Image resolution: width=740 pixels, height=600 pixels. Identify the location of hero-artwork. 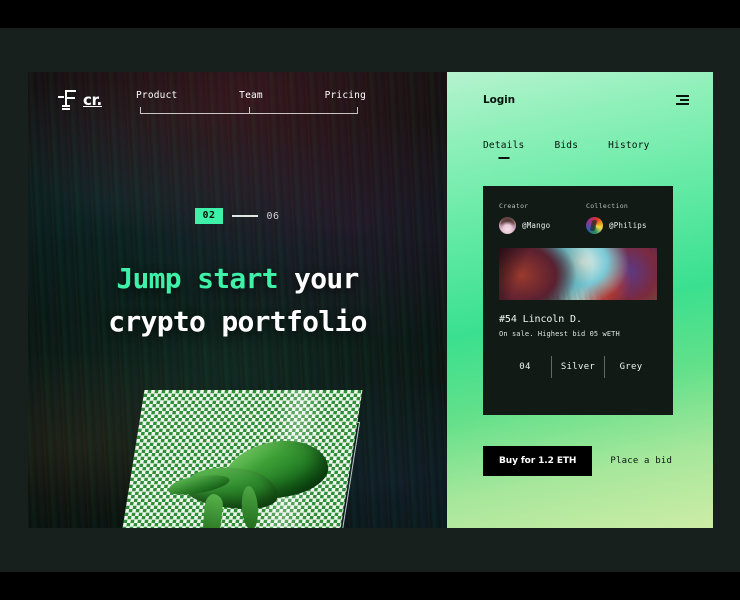
(240, 459).